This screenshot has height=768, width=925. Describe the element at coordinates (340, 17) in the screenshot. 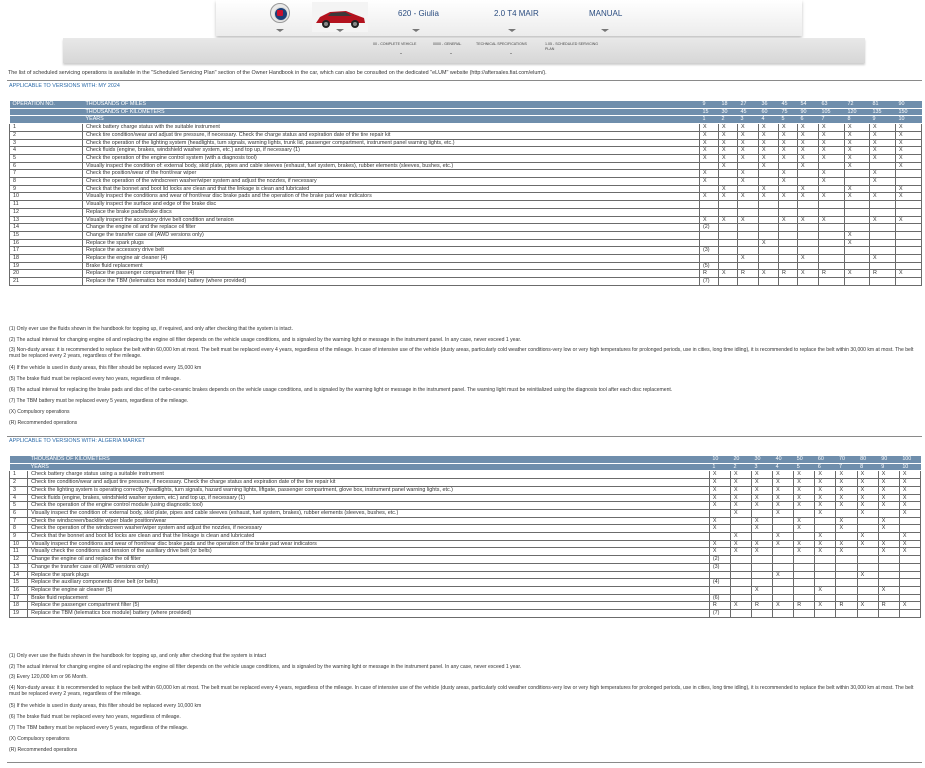

I see `car-thumbnail-icon` at that location.